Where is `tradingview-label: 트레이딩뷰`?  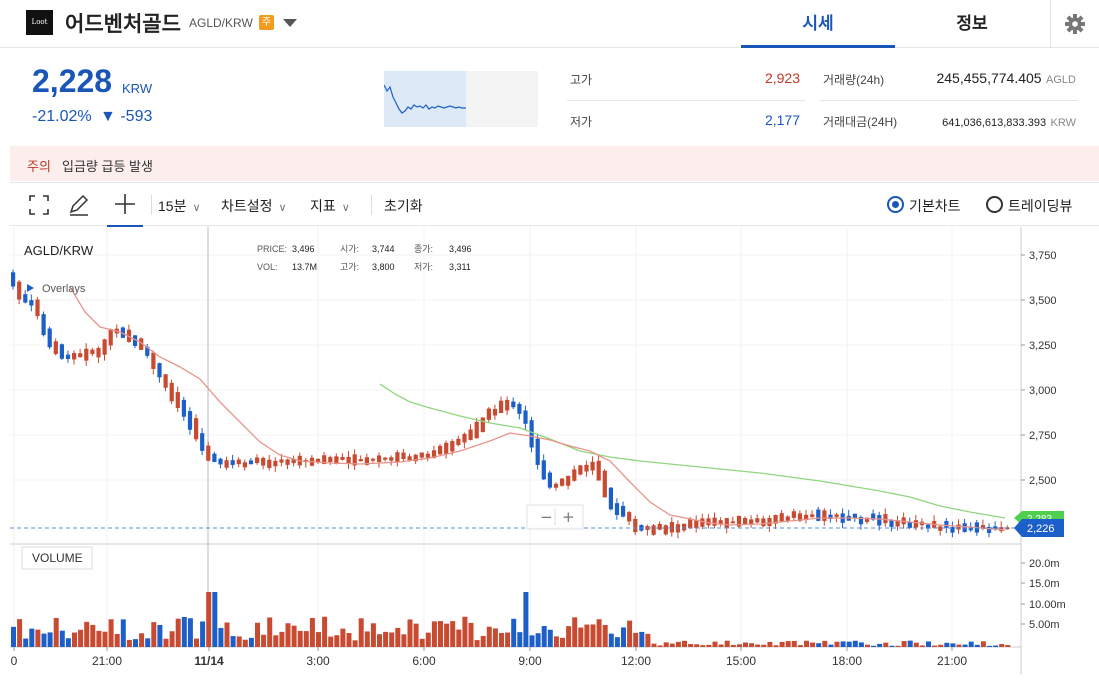
tradingview-label: 트레이딩뷰 is located at coordinates (1040, 206).